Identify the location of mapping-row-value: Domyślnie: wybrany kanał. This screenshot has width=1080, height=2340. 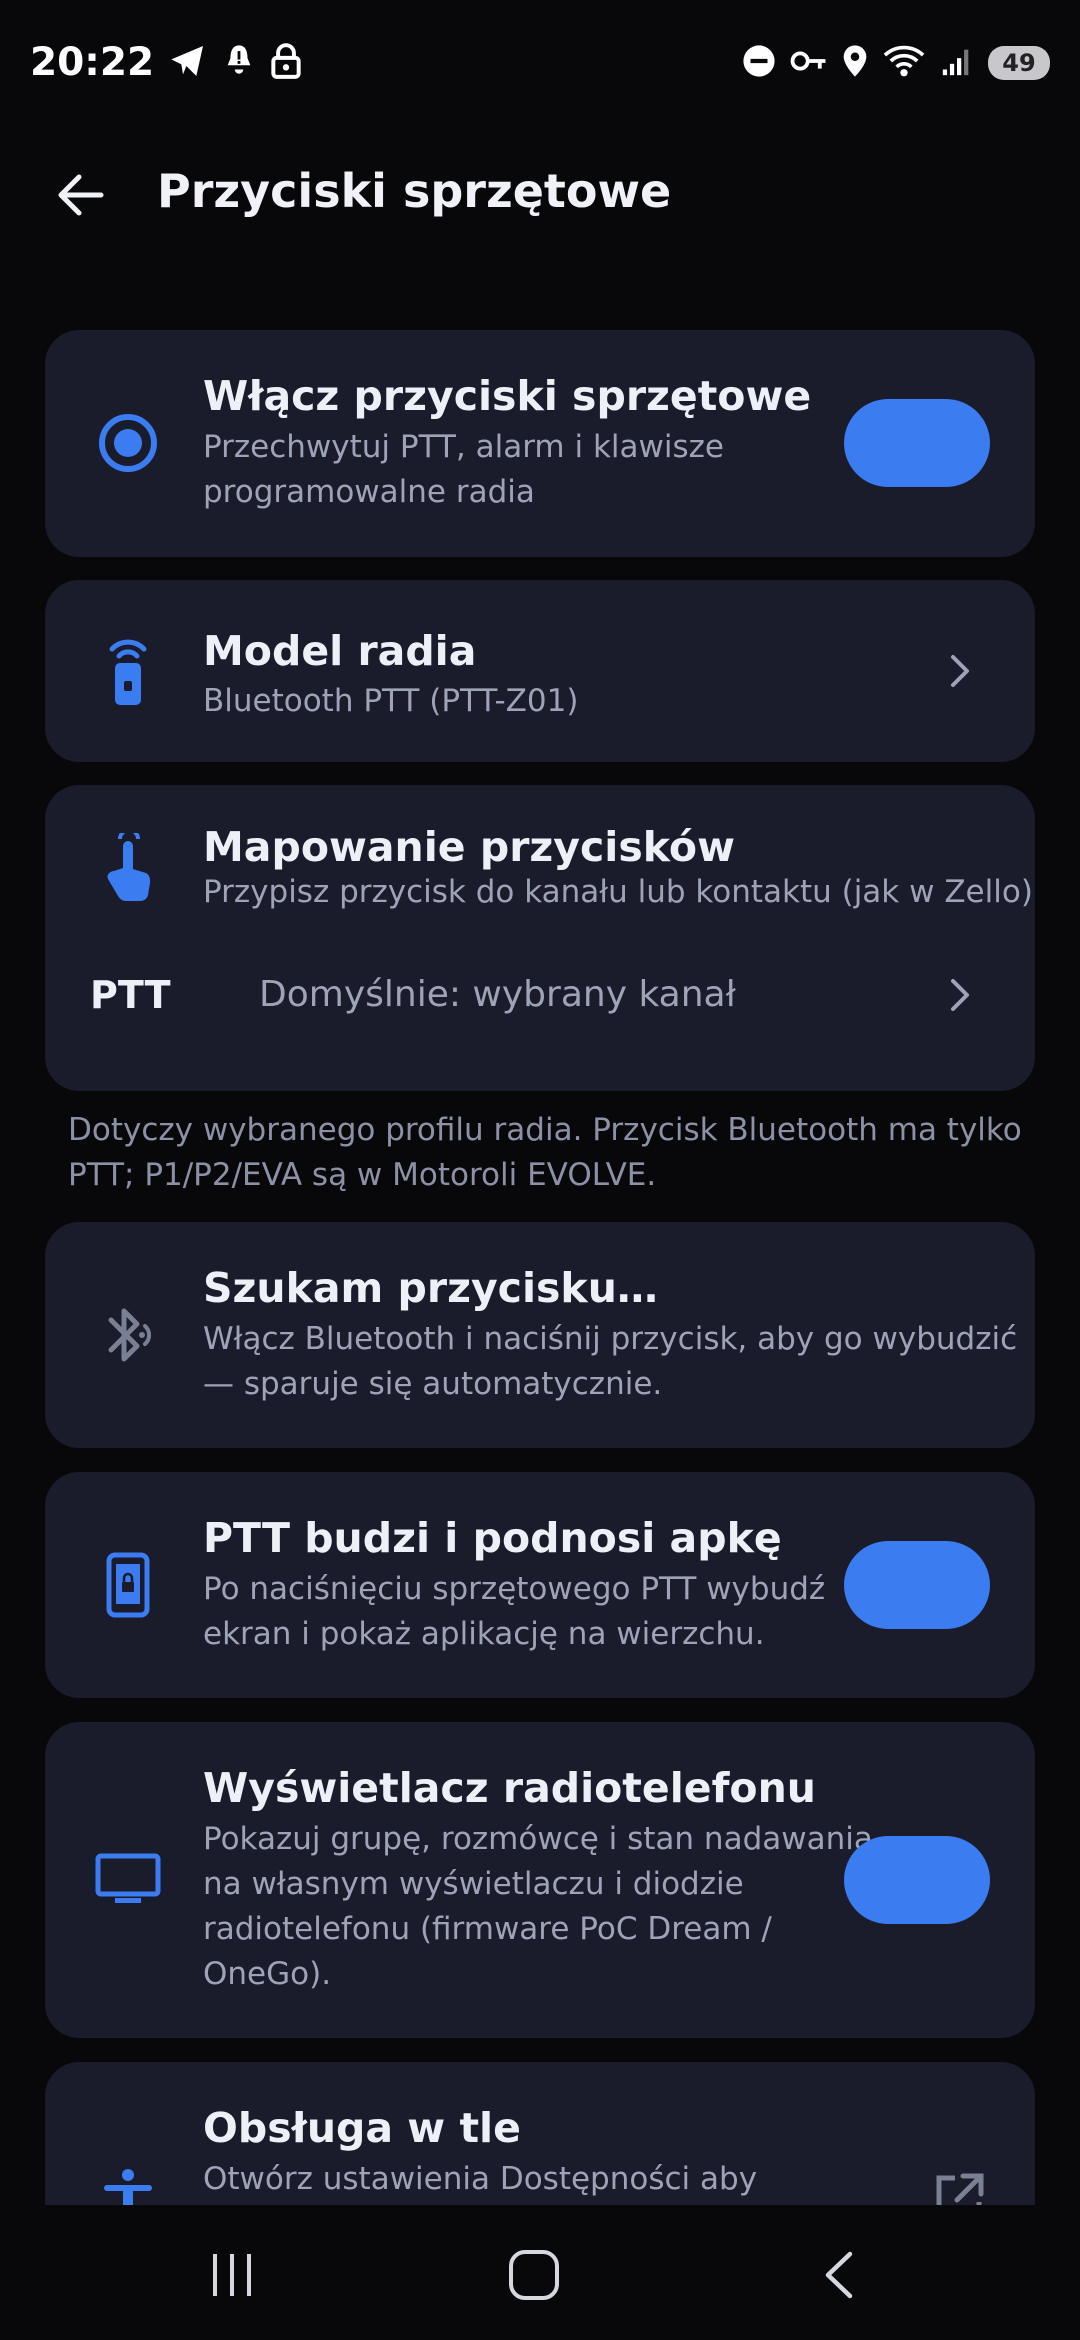
(497, 994).